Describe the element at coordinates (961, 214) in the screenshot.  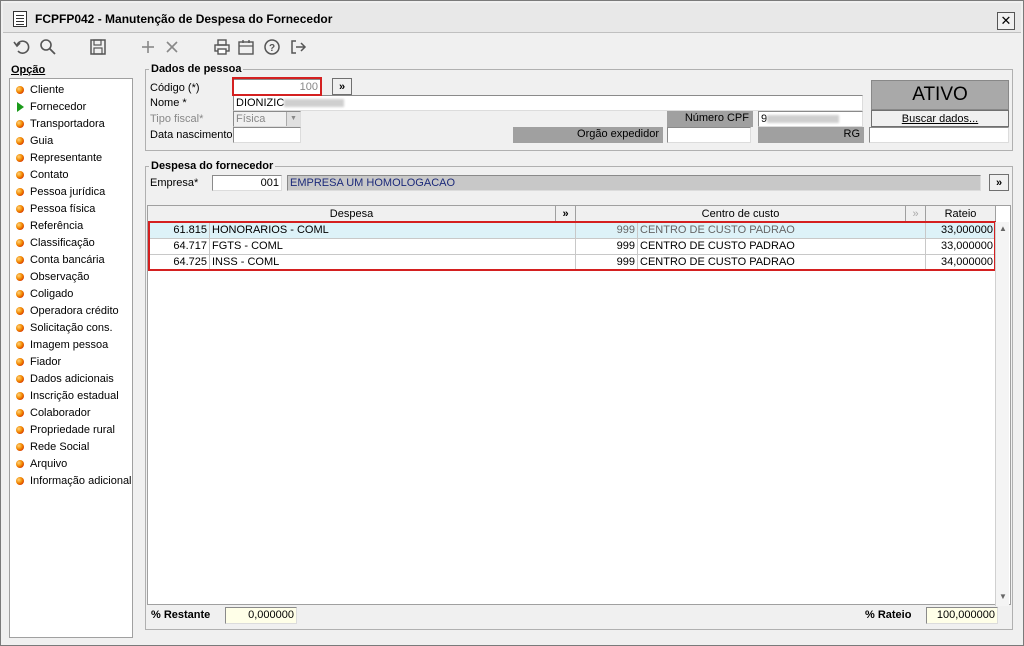
I see `column-header-rateio: Rateio` at that location.